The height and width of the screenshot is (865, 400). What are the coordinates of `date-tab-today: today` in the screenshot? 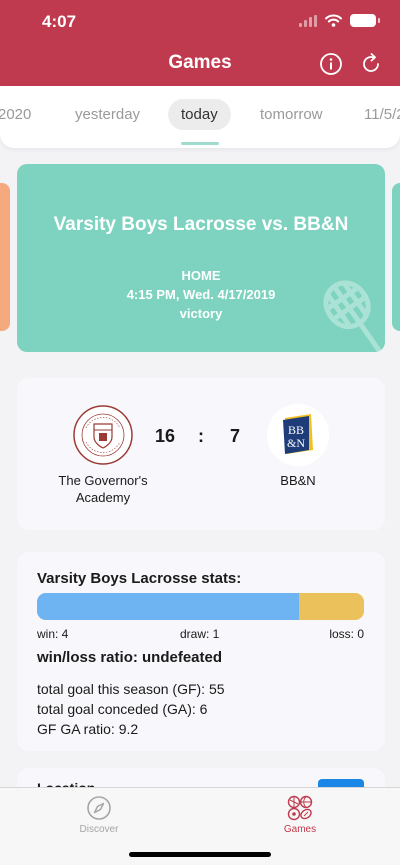 It's located at (199, 114).